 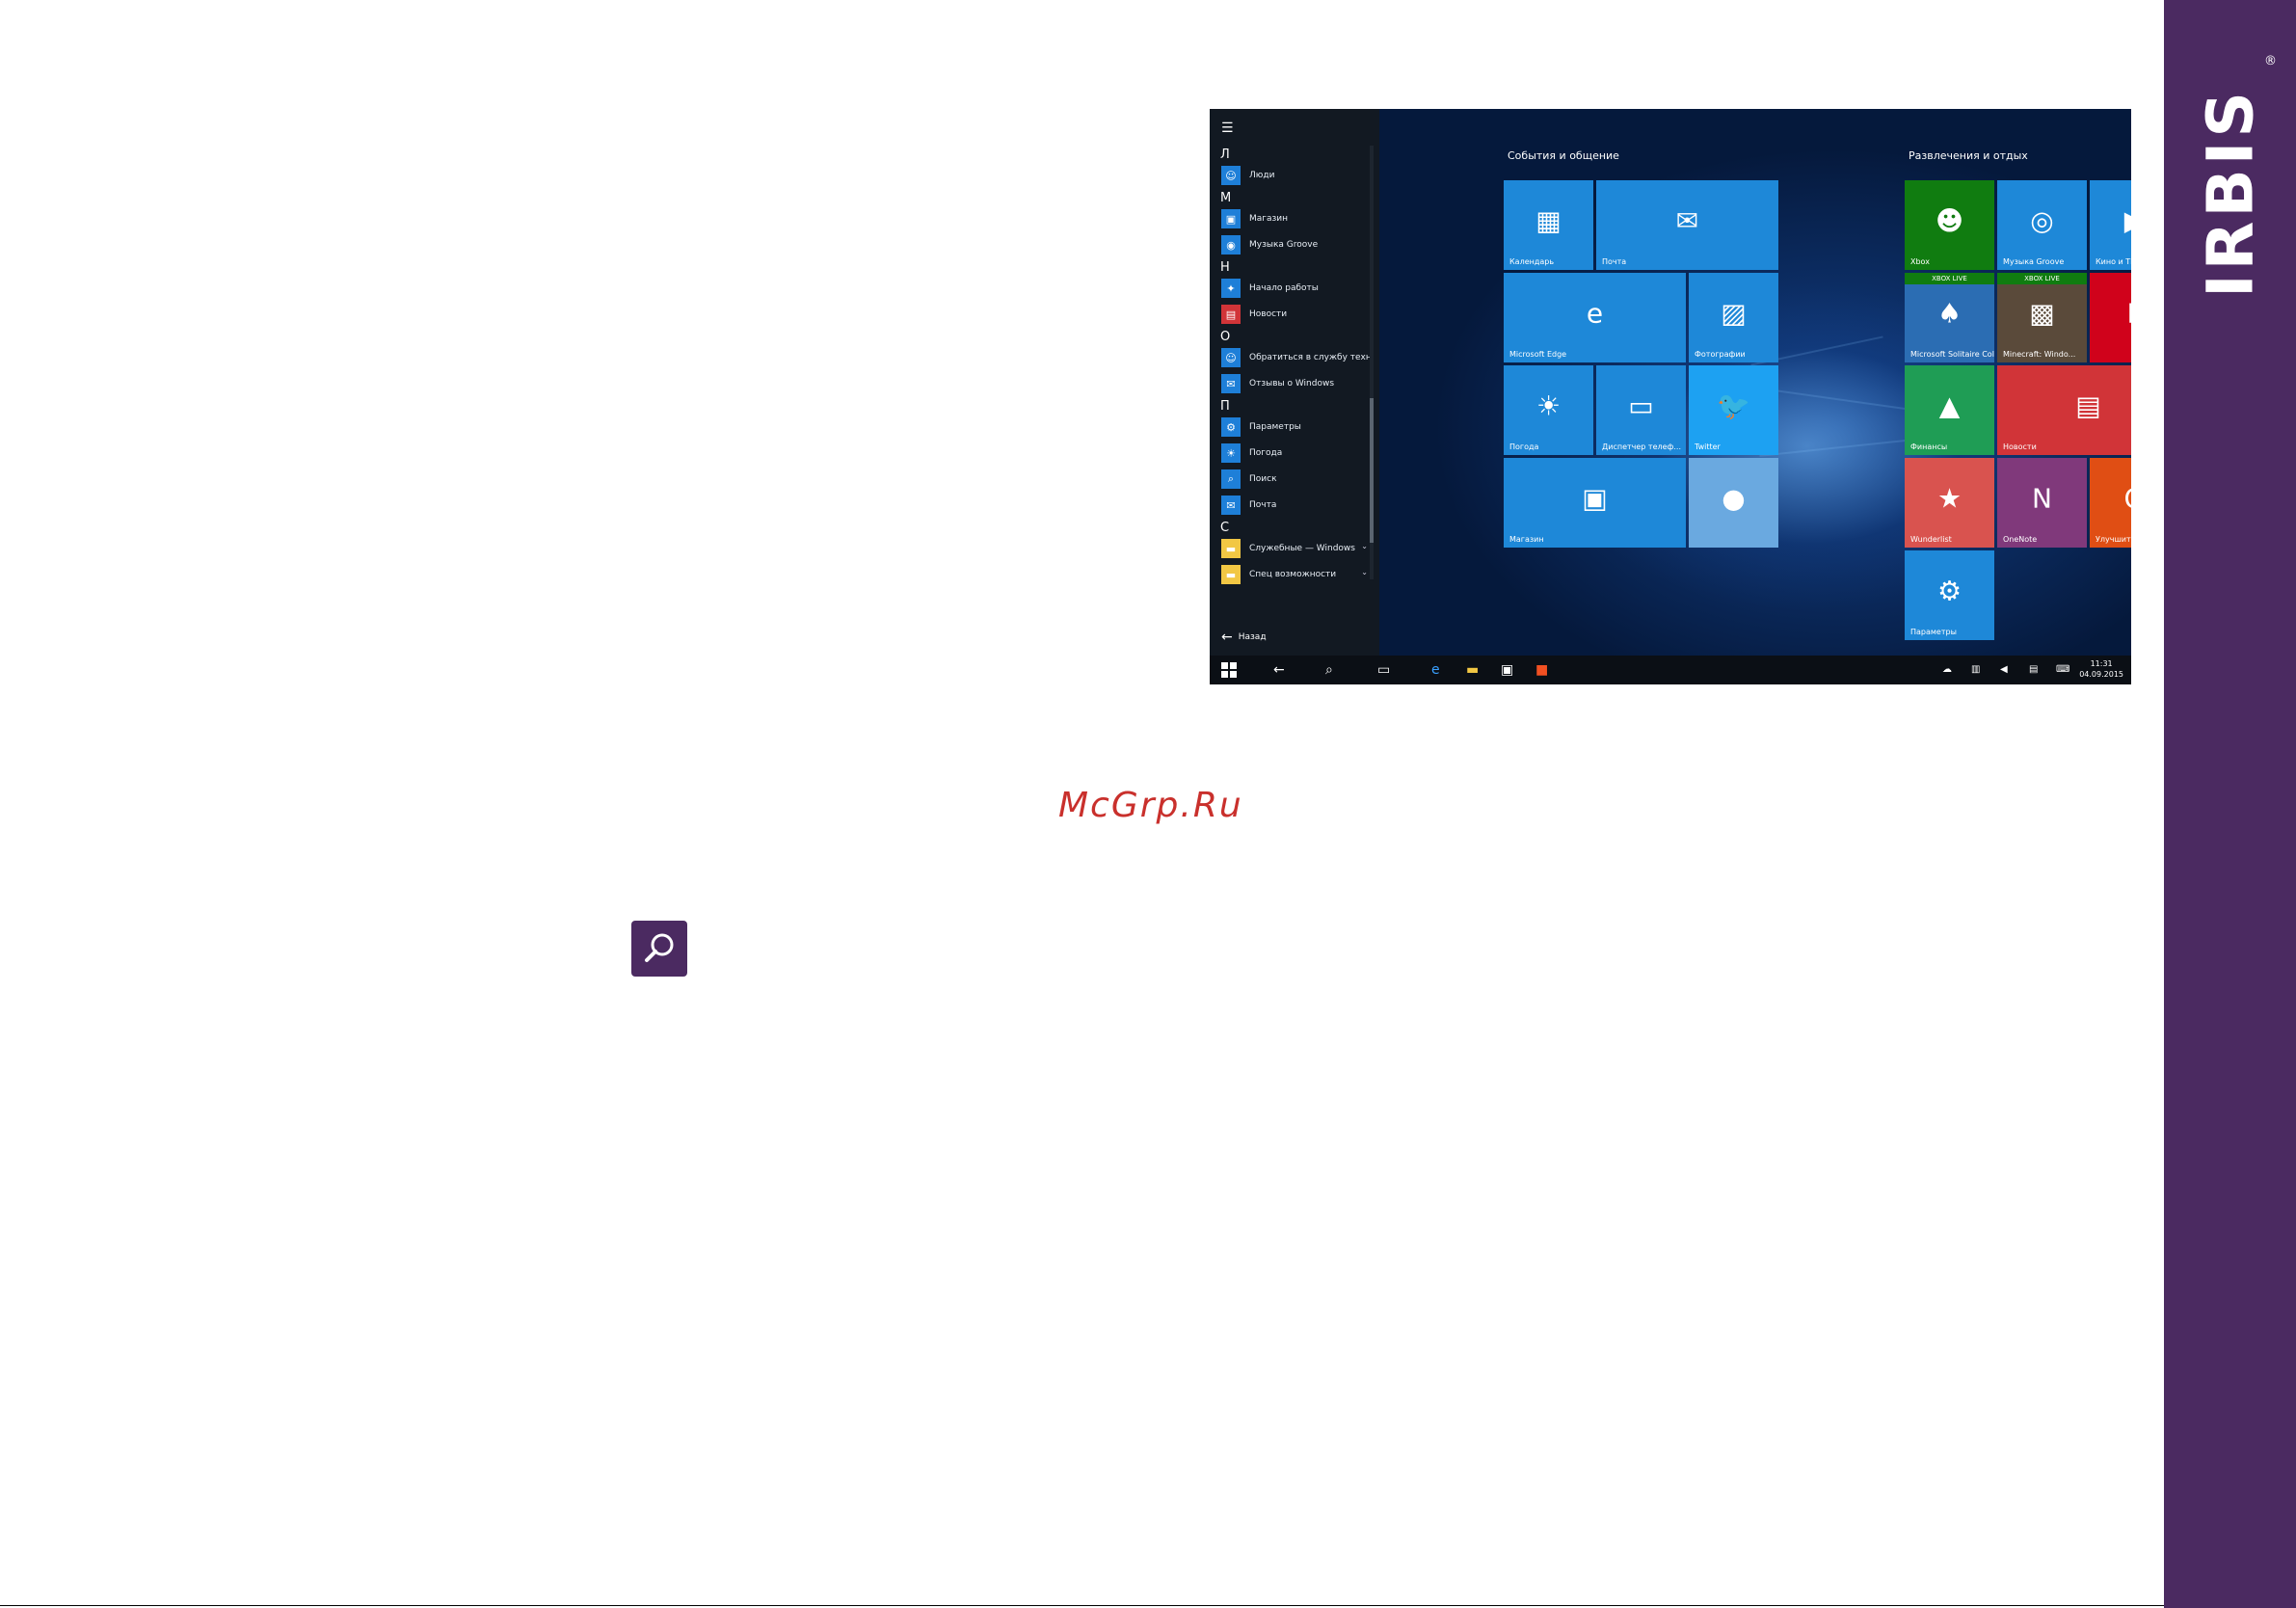 I want to click on start-list-item: ⌕ Поиск, so click(x=1297, y=479).